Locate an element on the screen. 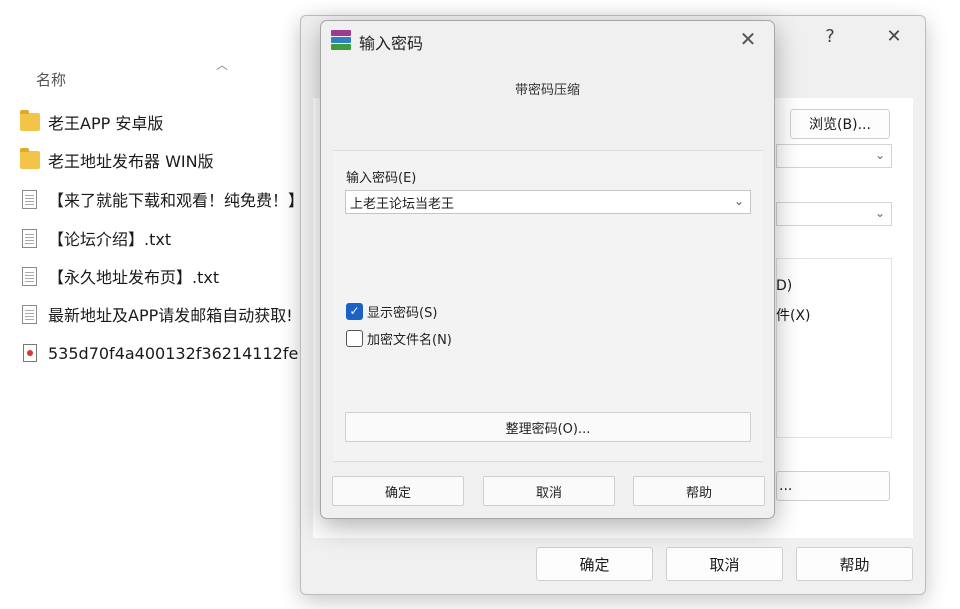 The height and width of the screenshot is (609, 960). password-combo: ⌄ is located at coordinates (548, 202).